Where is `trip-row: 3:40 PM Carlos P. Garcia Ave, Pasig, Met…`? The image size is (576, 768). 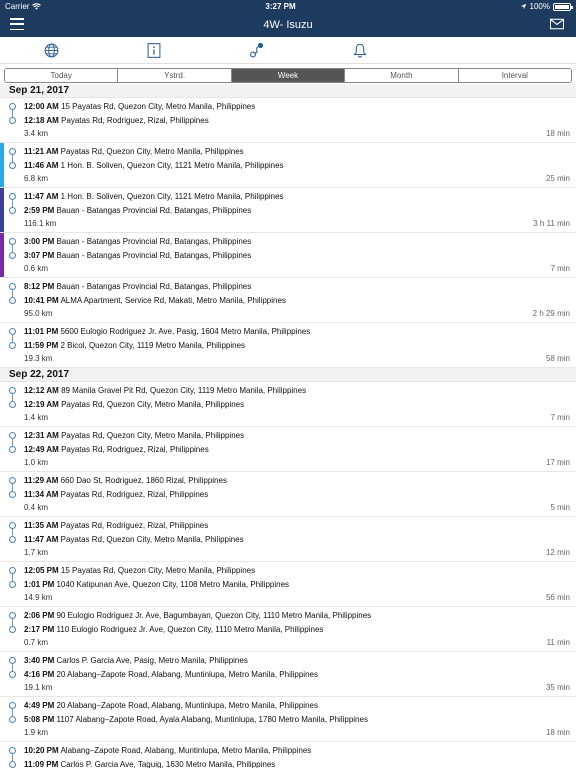
trip-row: 3:40 PM Carlos P. Garcia Ave, Pasig, Met… is located at coordinates (288, 674).